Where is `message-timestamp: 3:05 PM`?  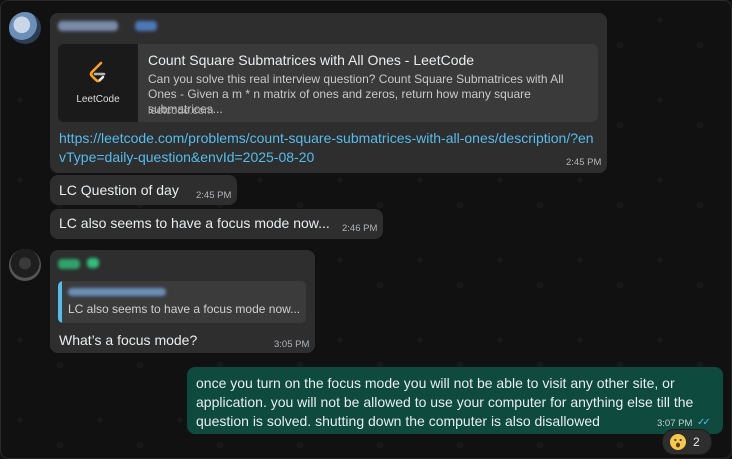 message-timestamp: 3:05 PM is located at coordinates (292, 344).